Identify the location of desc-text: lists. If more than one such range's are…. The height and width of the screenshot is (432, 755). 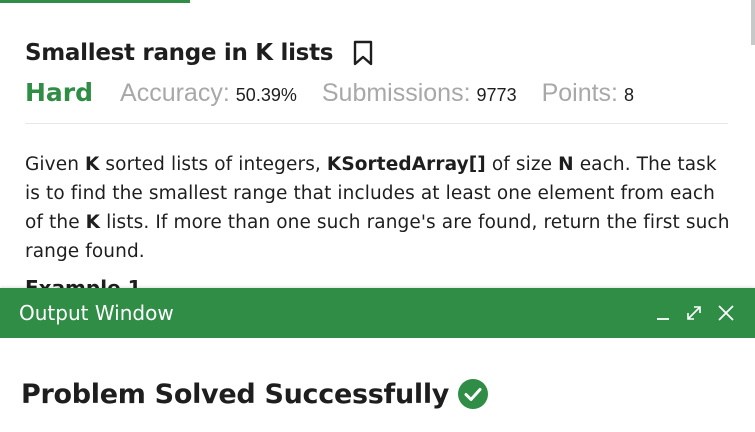
(377, 237).